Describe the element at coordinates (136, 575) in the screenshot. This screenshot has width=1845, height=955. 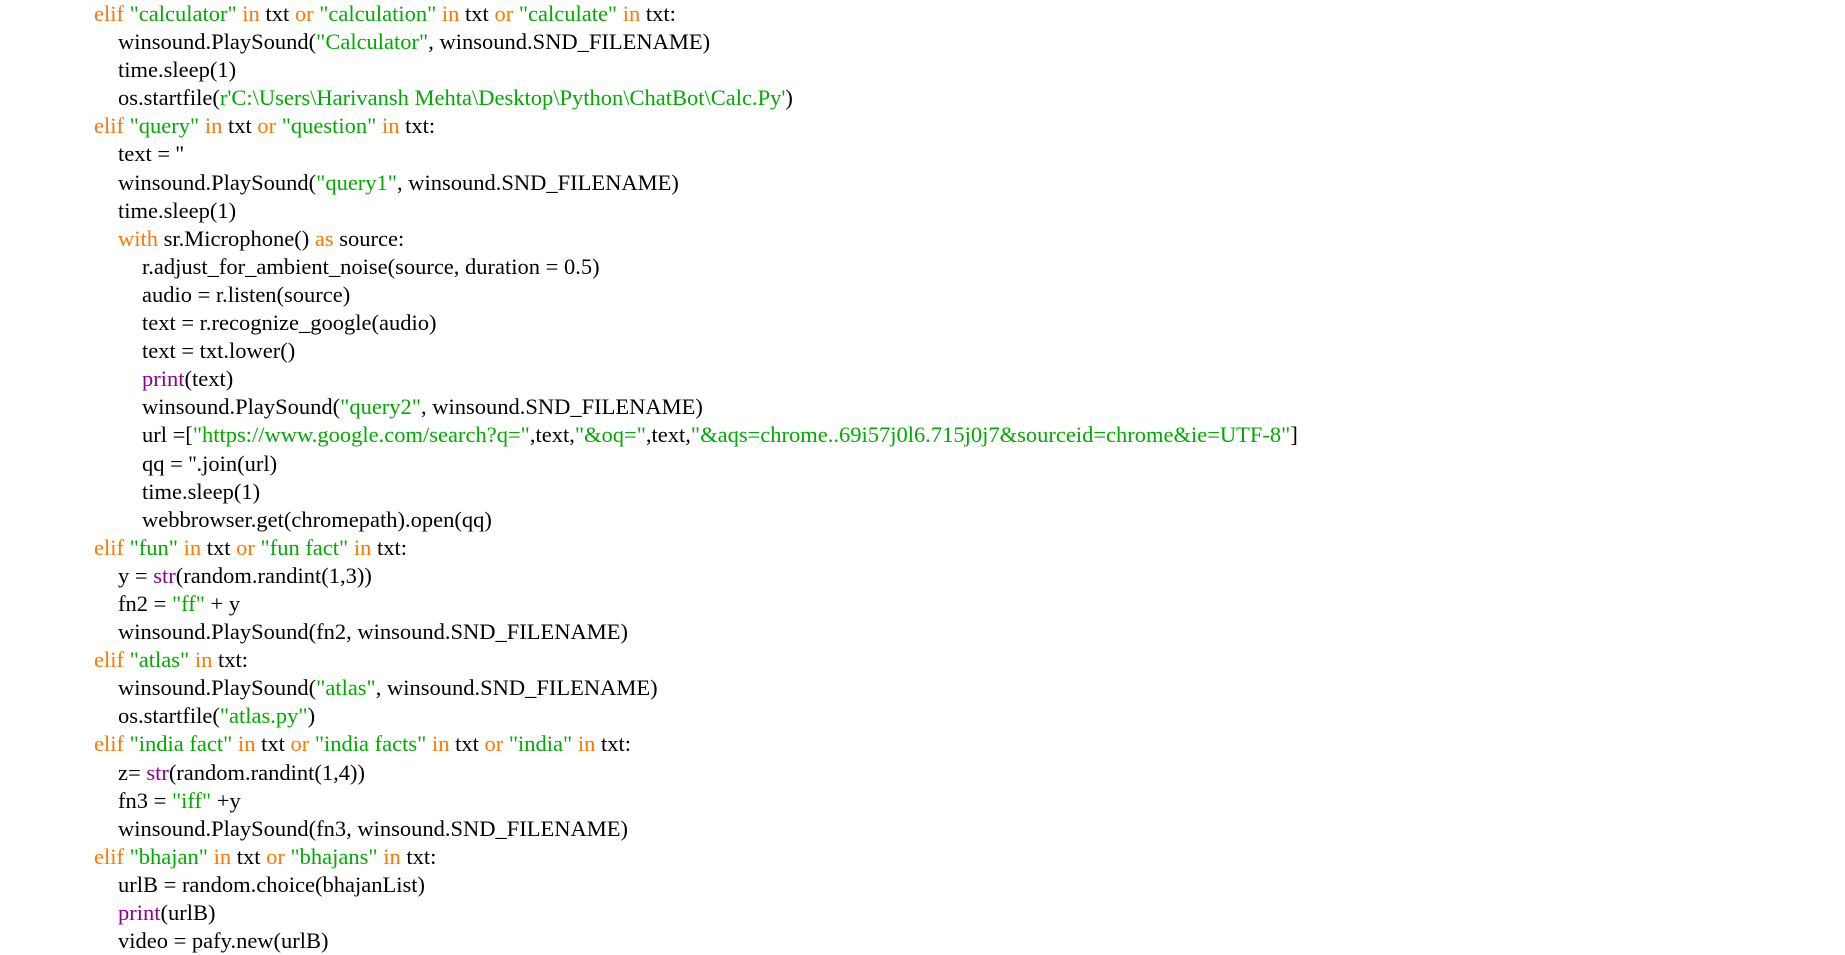
I see `code-token: y =` at that location.